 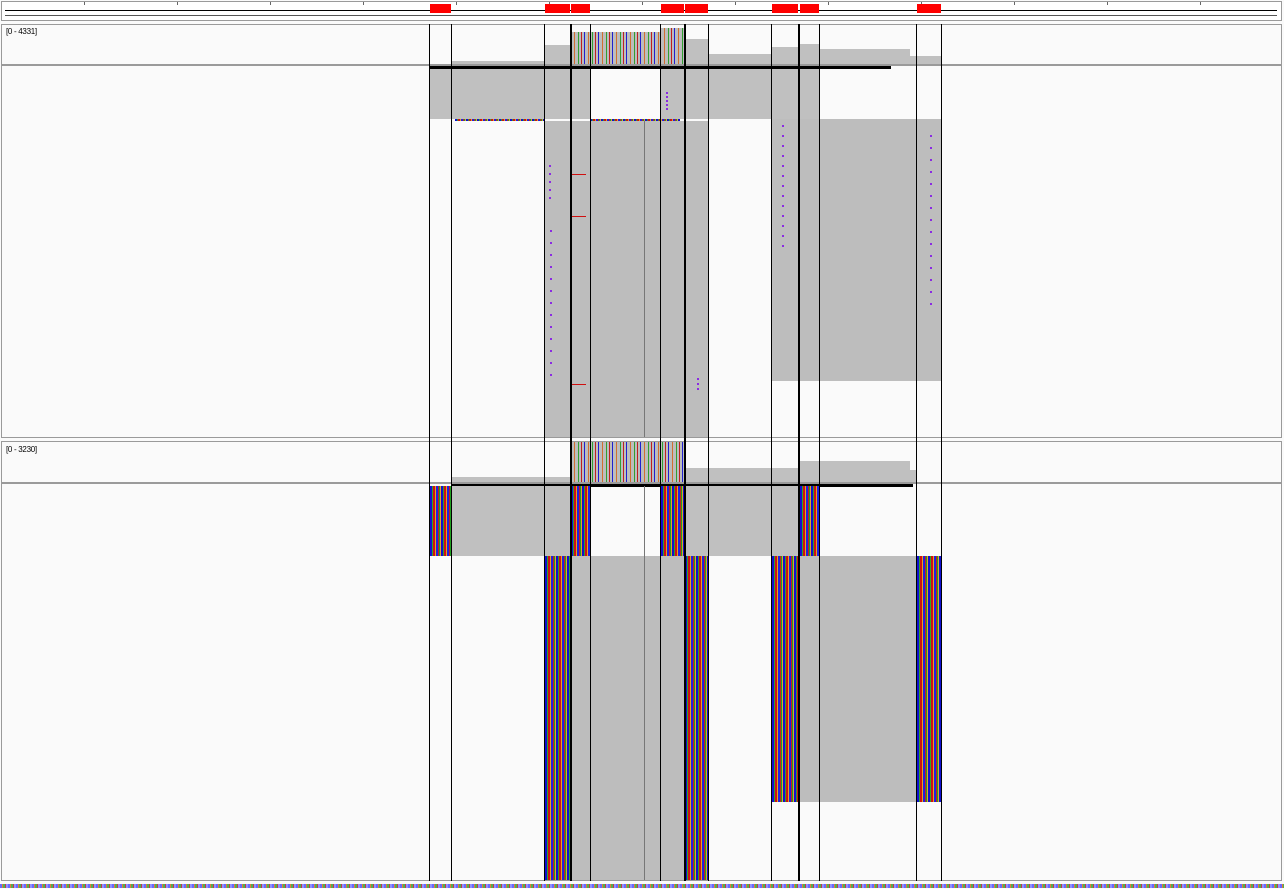 What do you see at coordinates (642, 886) in the screenshot?
I see `sequence-track` at bounding box center [642, 886].